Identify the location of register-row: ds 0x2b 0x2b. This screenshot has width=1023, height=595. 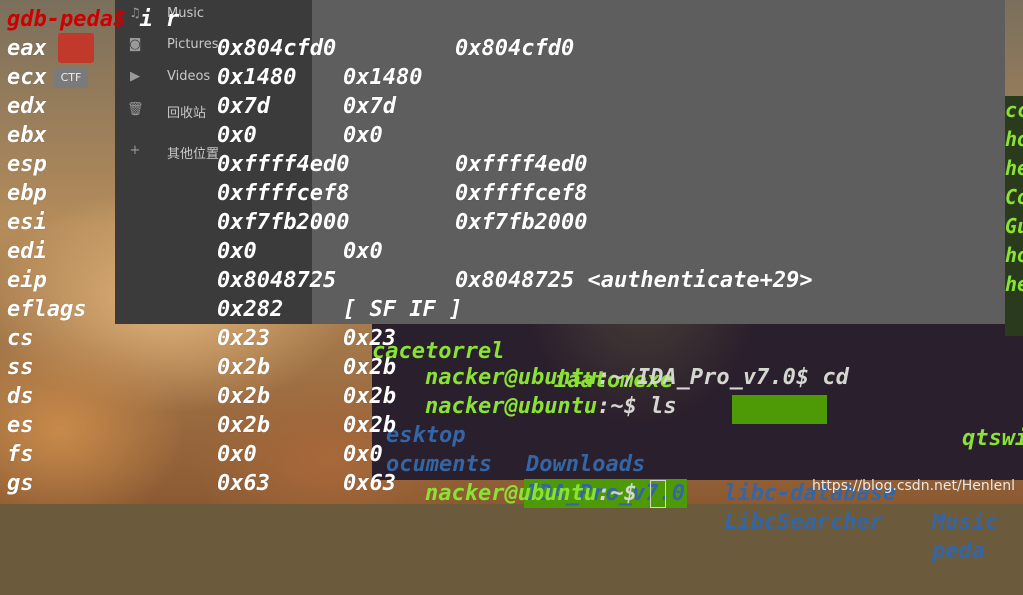
(511, 396).